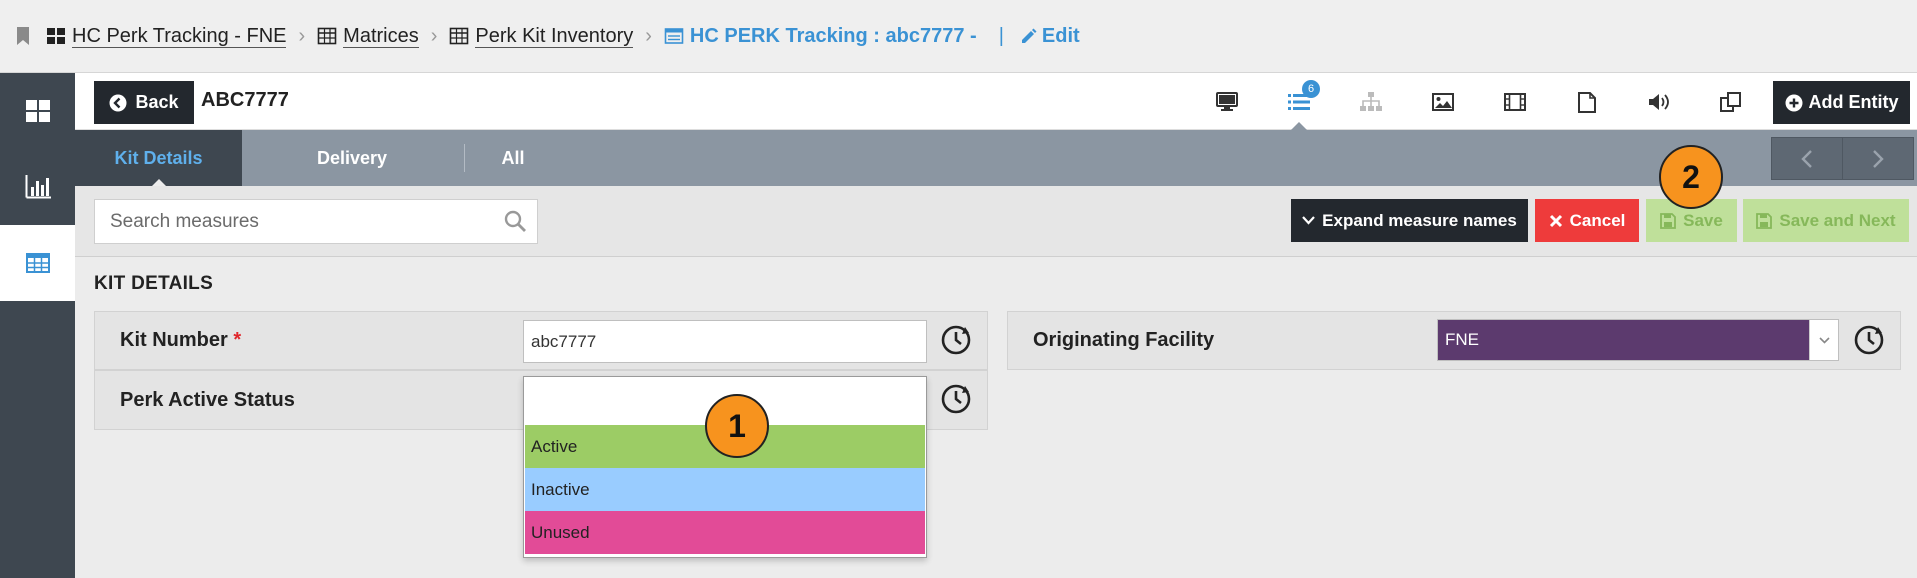 The width and height of the screenshot is (1917, 578). Describe the element at coordinates (833, 36) in the screenshot. I see `breadcrumb-current-label: HC PERK Tracking : abc7777 -` at that location.